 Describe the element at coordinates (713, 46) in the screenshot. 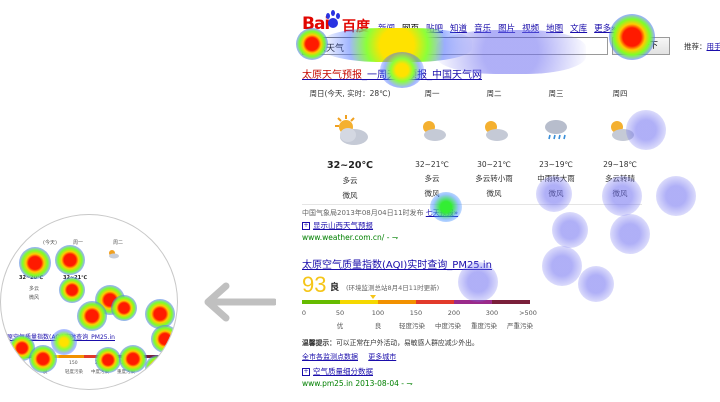

I see `recommend-link: 用手机` at that location.